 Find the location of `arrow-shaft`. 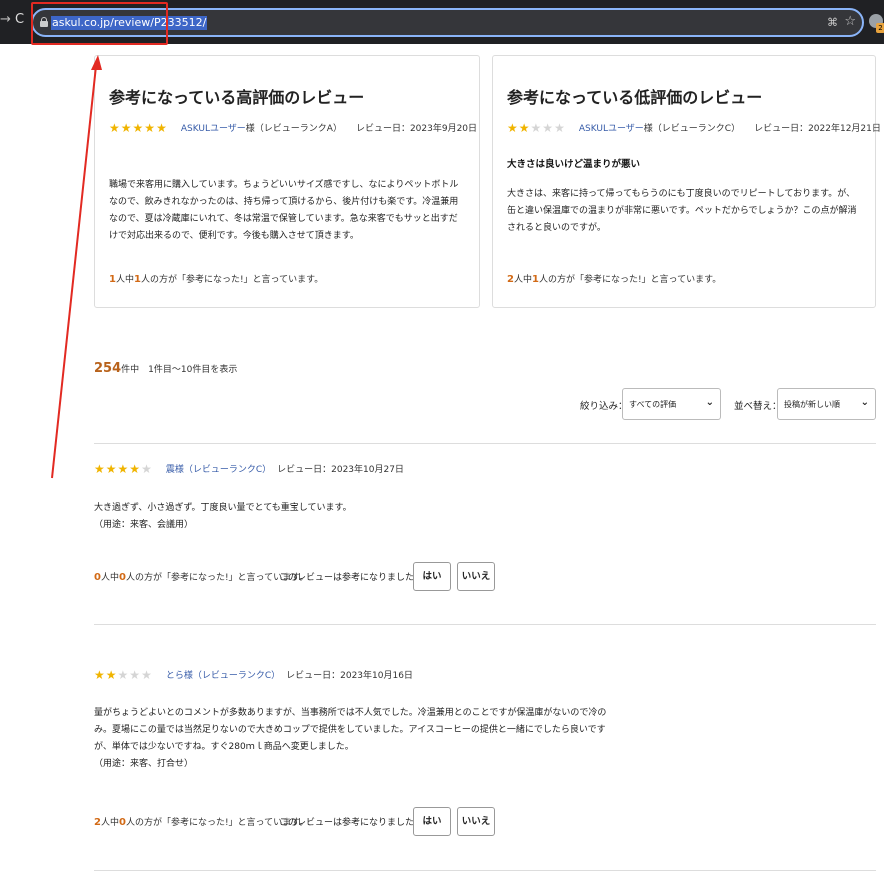

arrow-shaft is located at coordinates (74, 272).